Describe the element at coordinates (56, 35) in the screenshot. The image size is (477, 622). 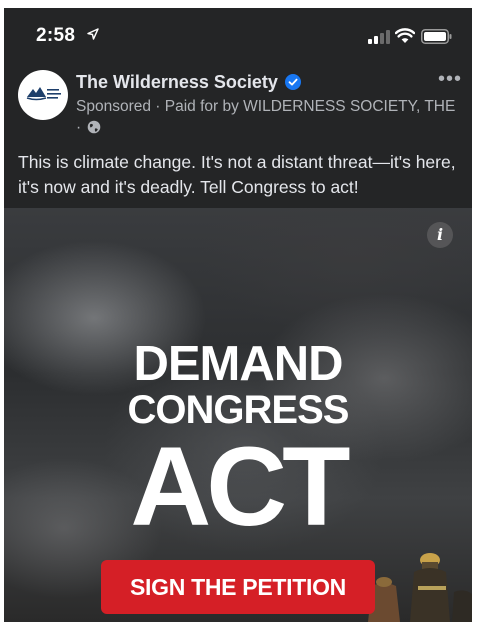
I see `status-time: 2:58` at that location.